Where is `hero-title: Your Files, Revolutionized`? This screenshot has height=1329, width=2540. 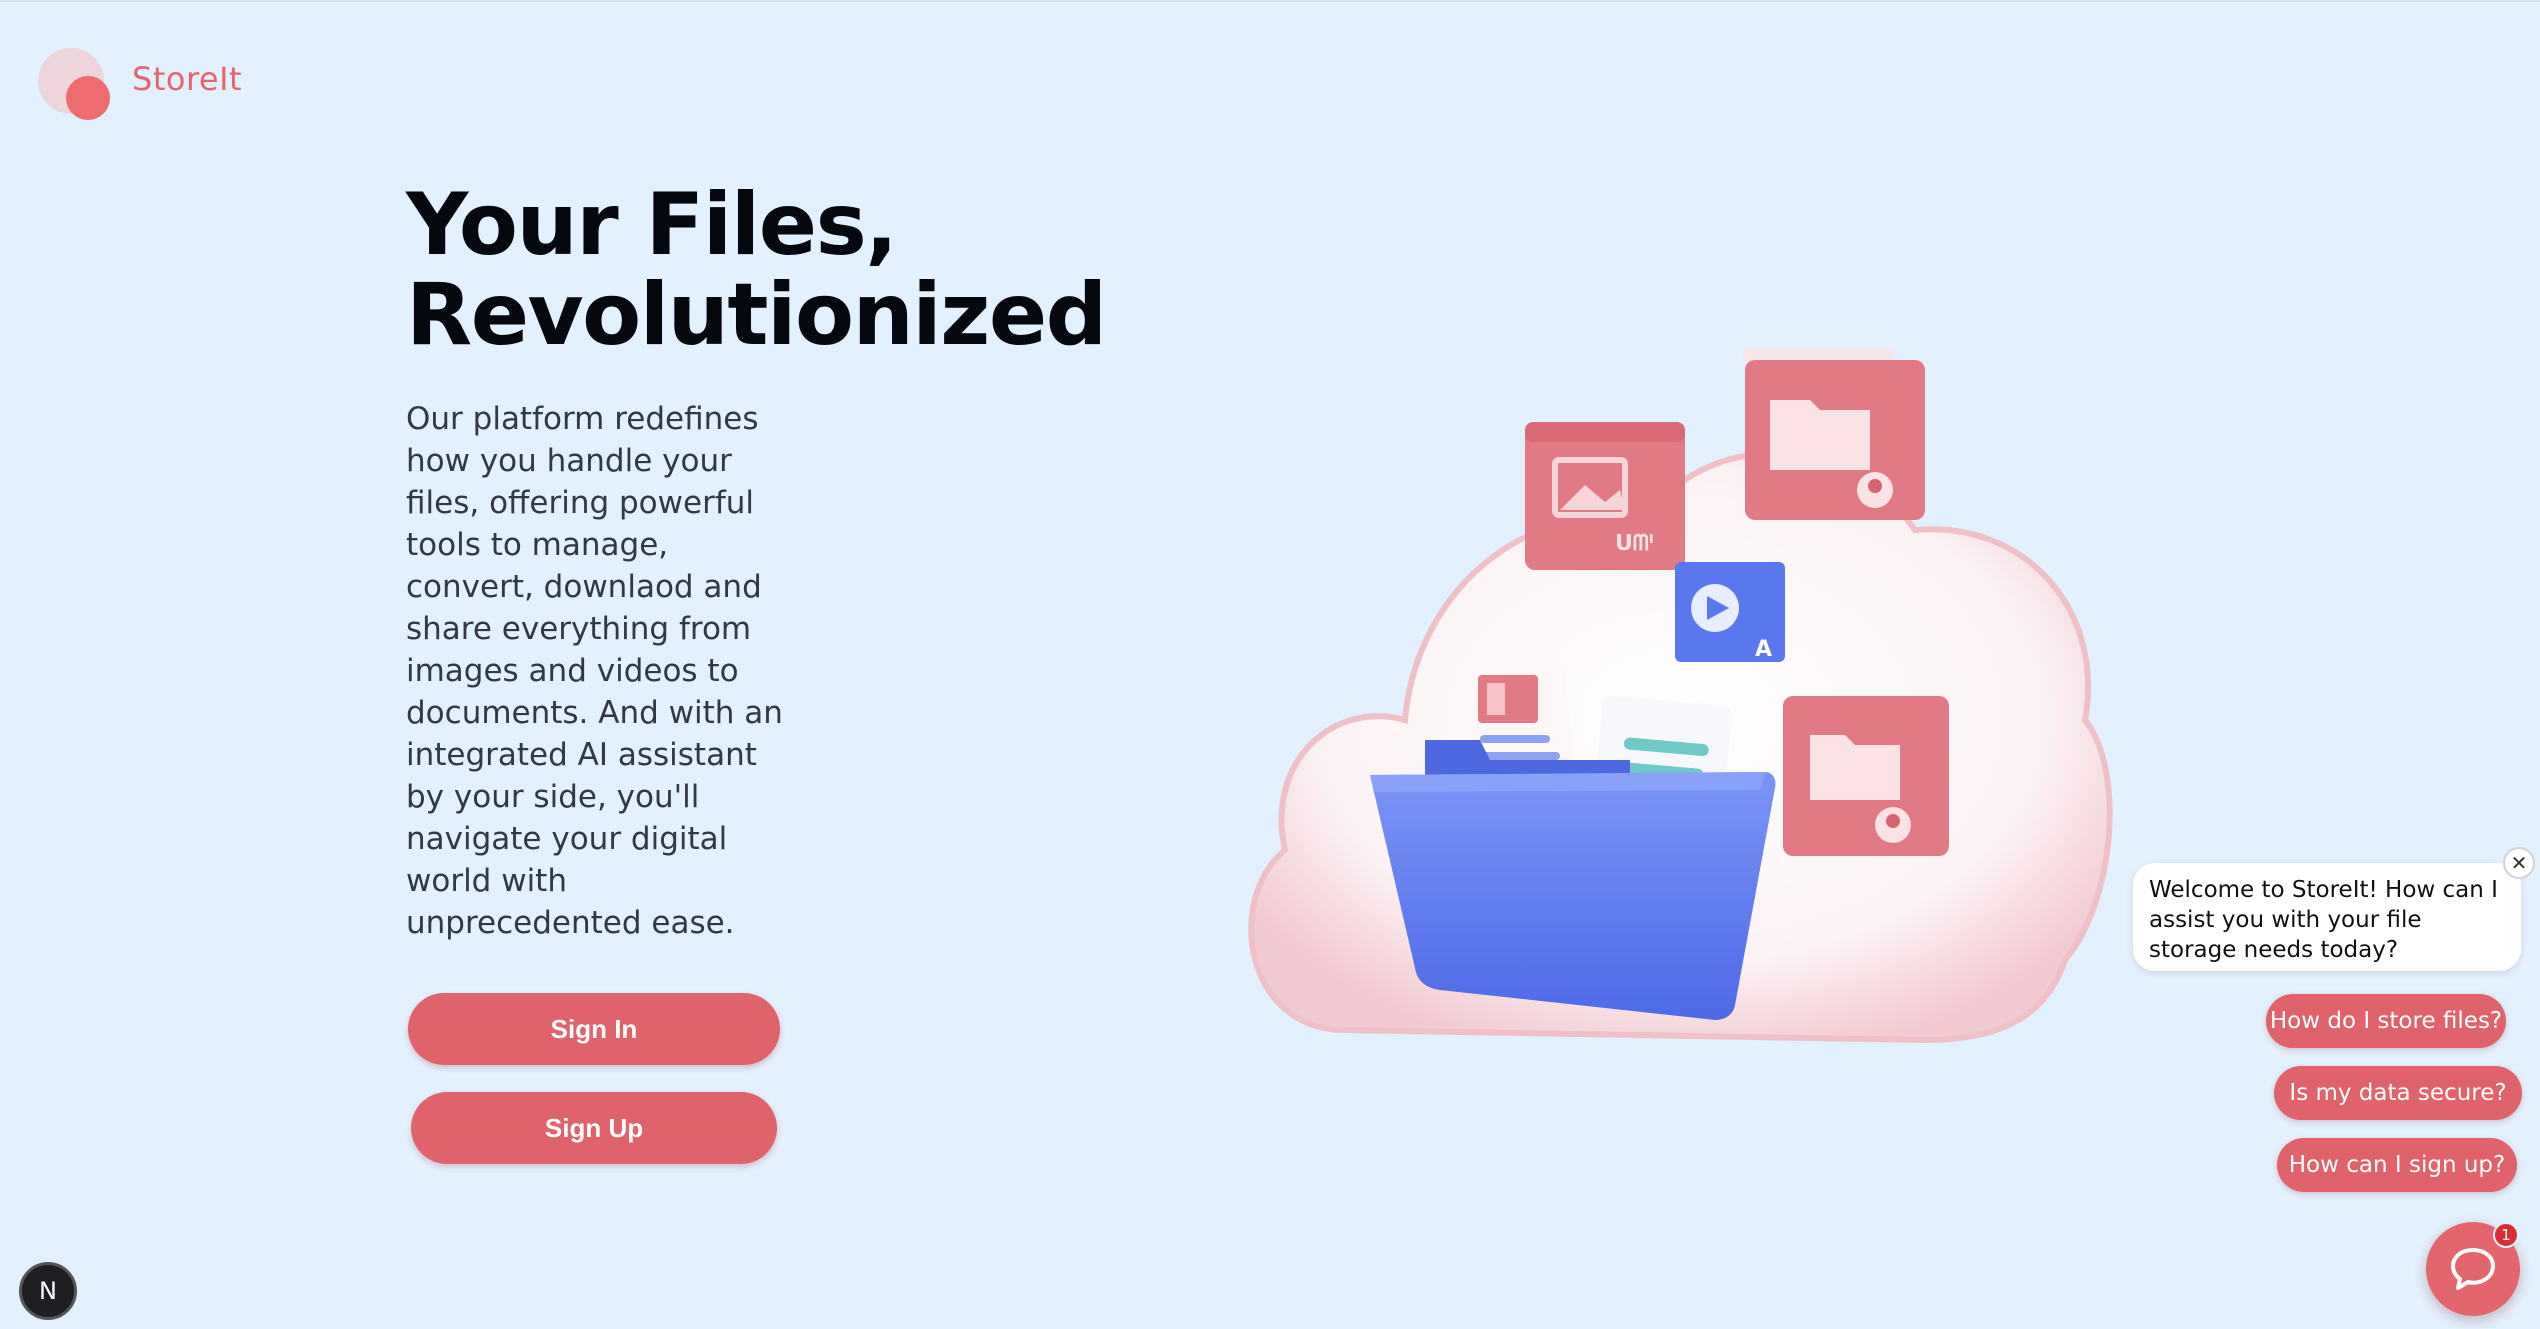 hero-title: Your Files, Revolutionized is located at coordinates (756, 270).